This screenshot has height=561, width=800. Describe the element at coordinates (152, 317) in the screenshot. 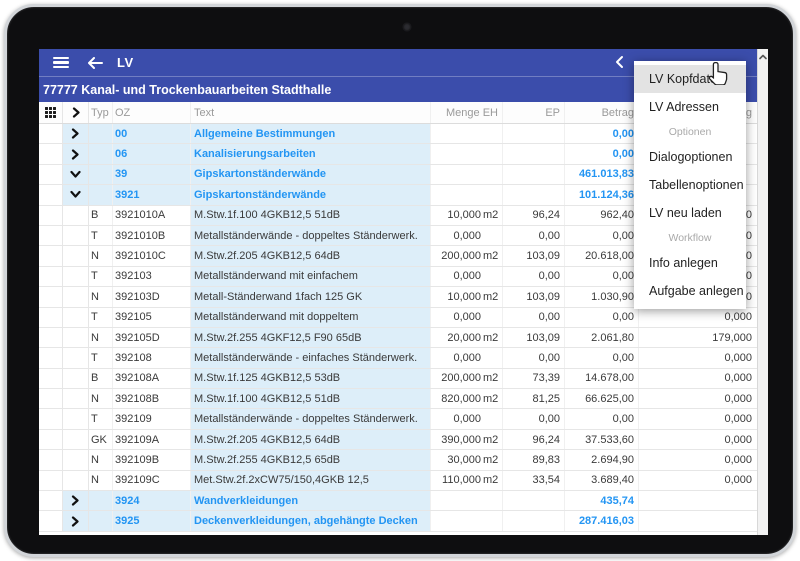

I see `cell-oz: 392105` at that location.